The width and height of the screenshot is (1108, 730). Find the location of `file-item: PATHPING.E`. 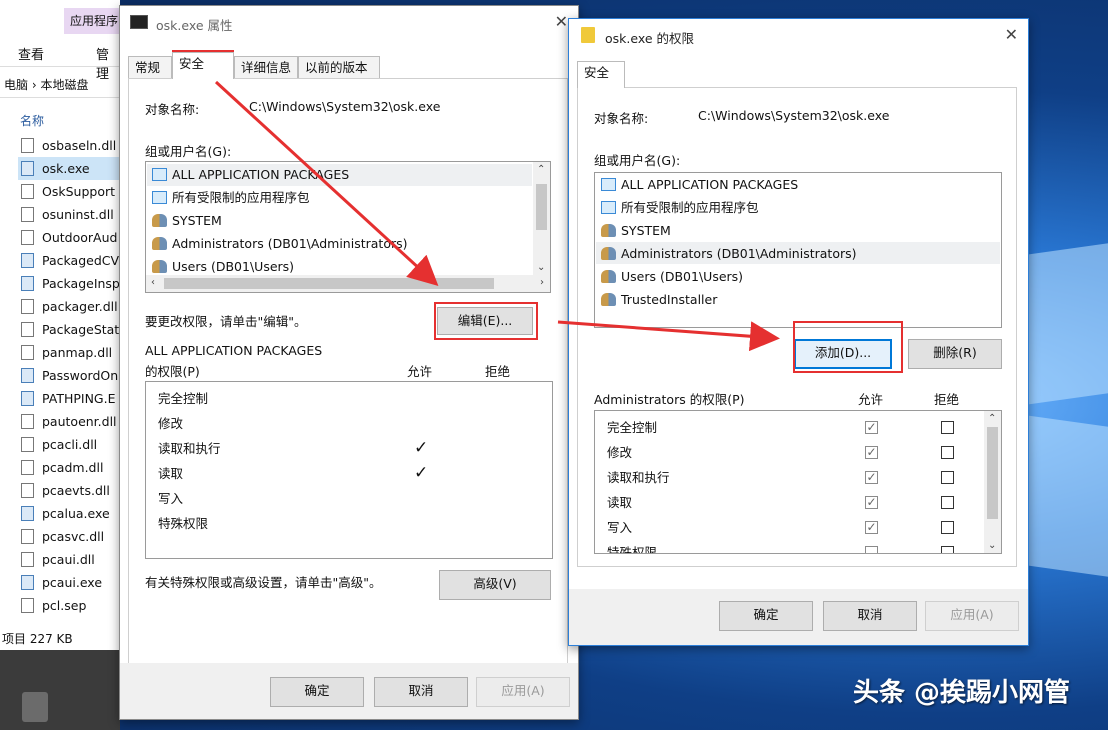

file-item: PATHPING.E is located at coordinates (69, 398).